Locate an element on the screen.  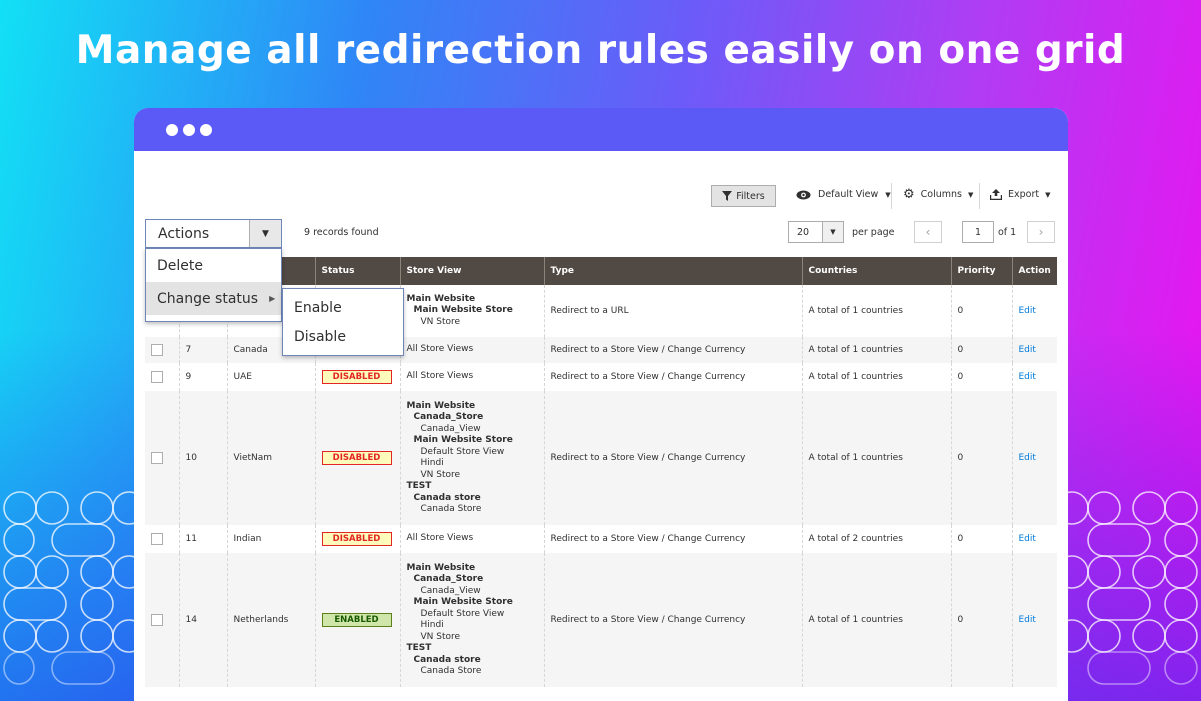
toolbar-divider is located at coordinates (979, 196).